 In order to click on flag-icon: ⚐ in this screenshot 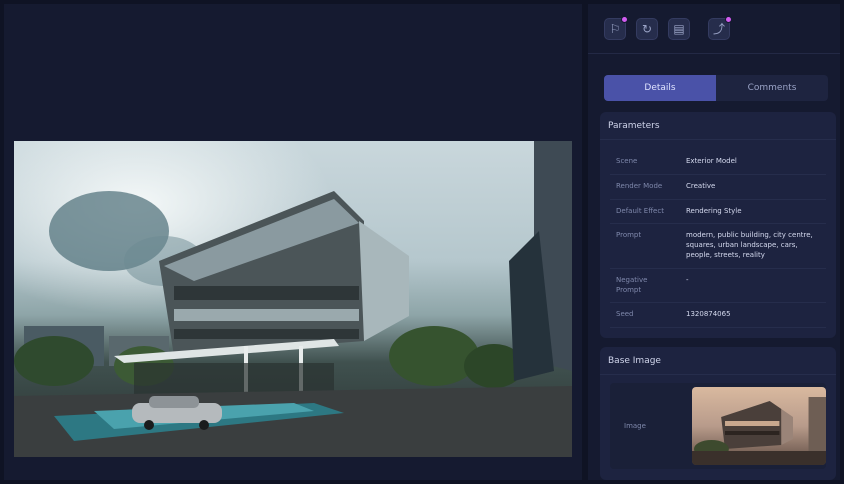, I will do `click(616, 27)`.